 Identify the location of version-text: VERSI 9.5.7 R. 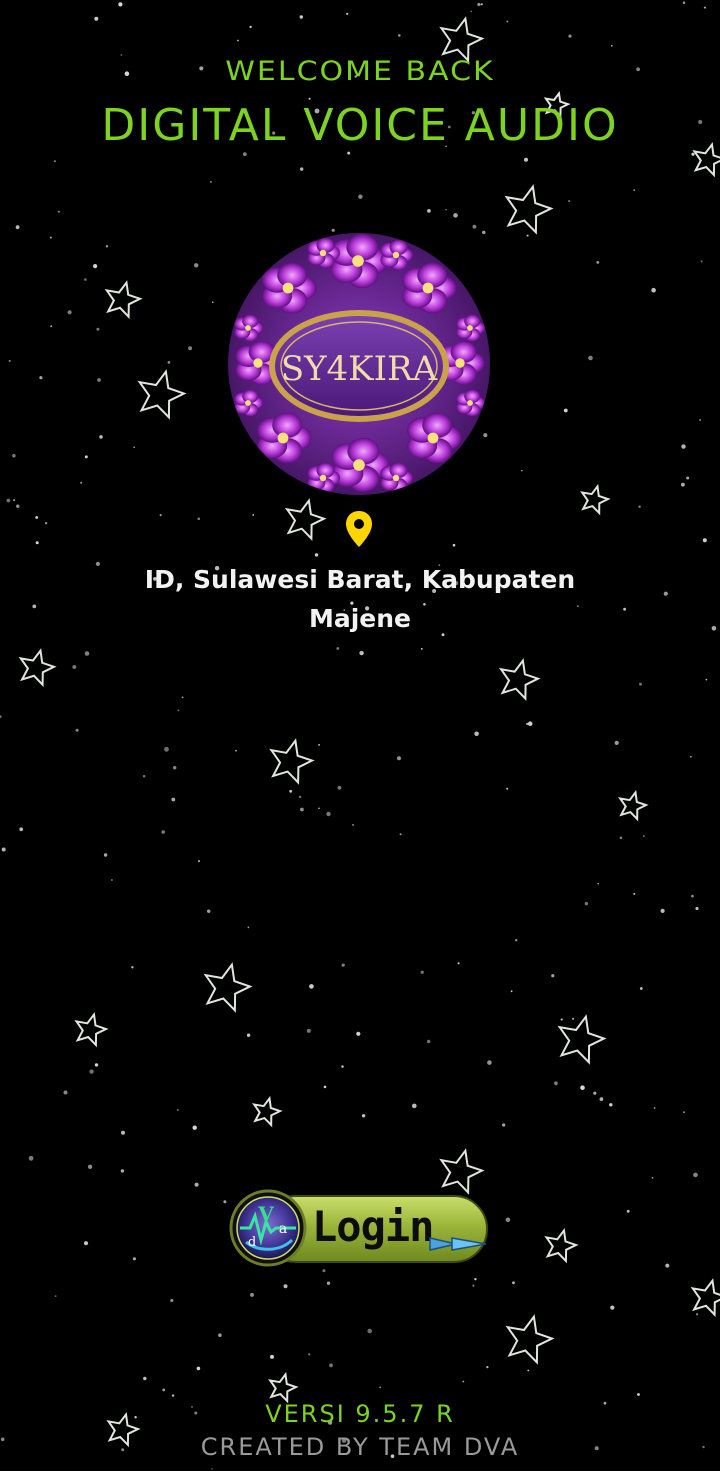
(360, 1414).